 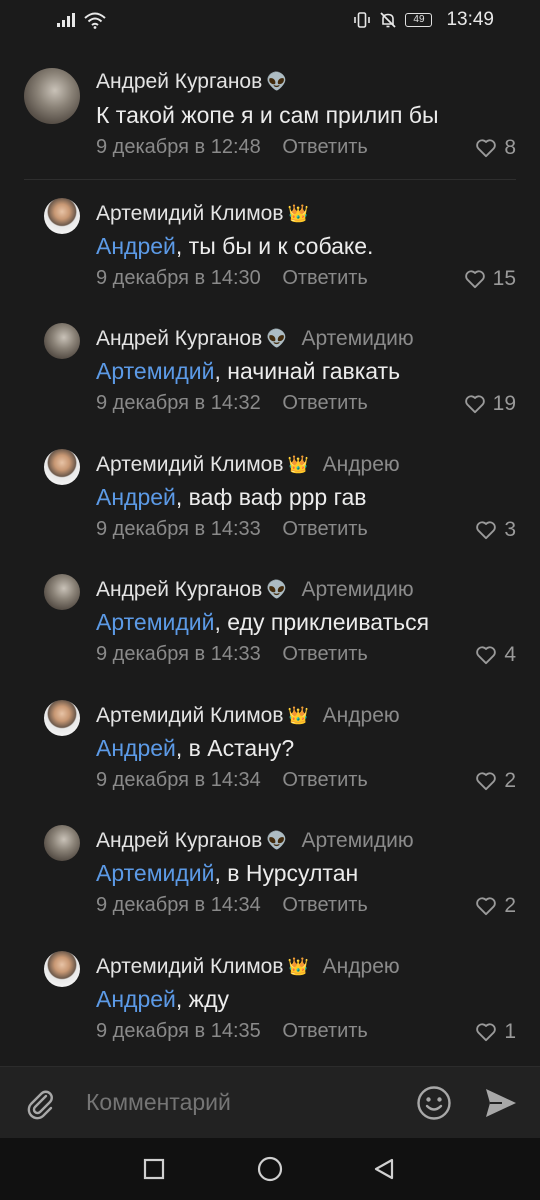 I want to click on like-button: 8, so click(x=495, y=148).